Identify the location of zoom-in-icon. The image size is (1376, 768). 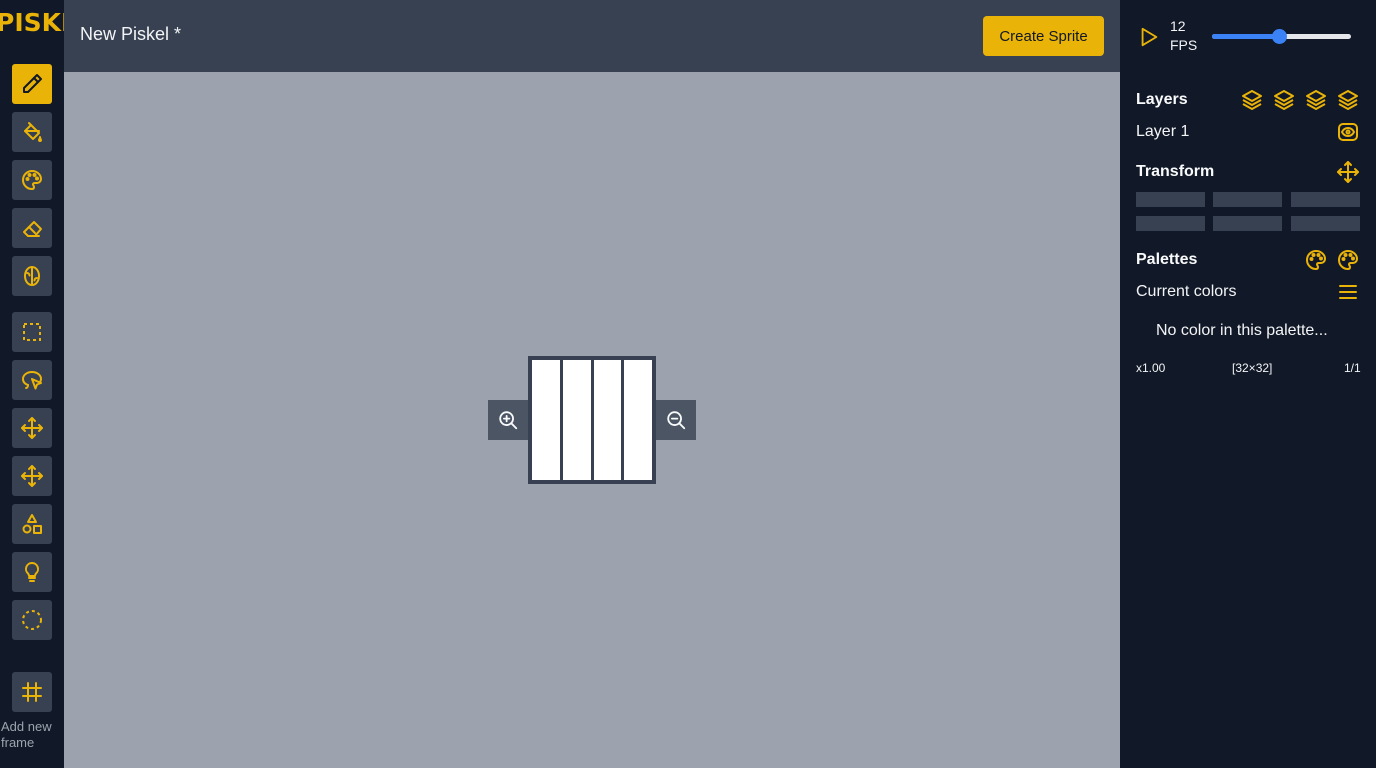
(508, 420).